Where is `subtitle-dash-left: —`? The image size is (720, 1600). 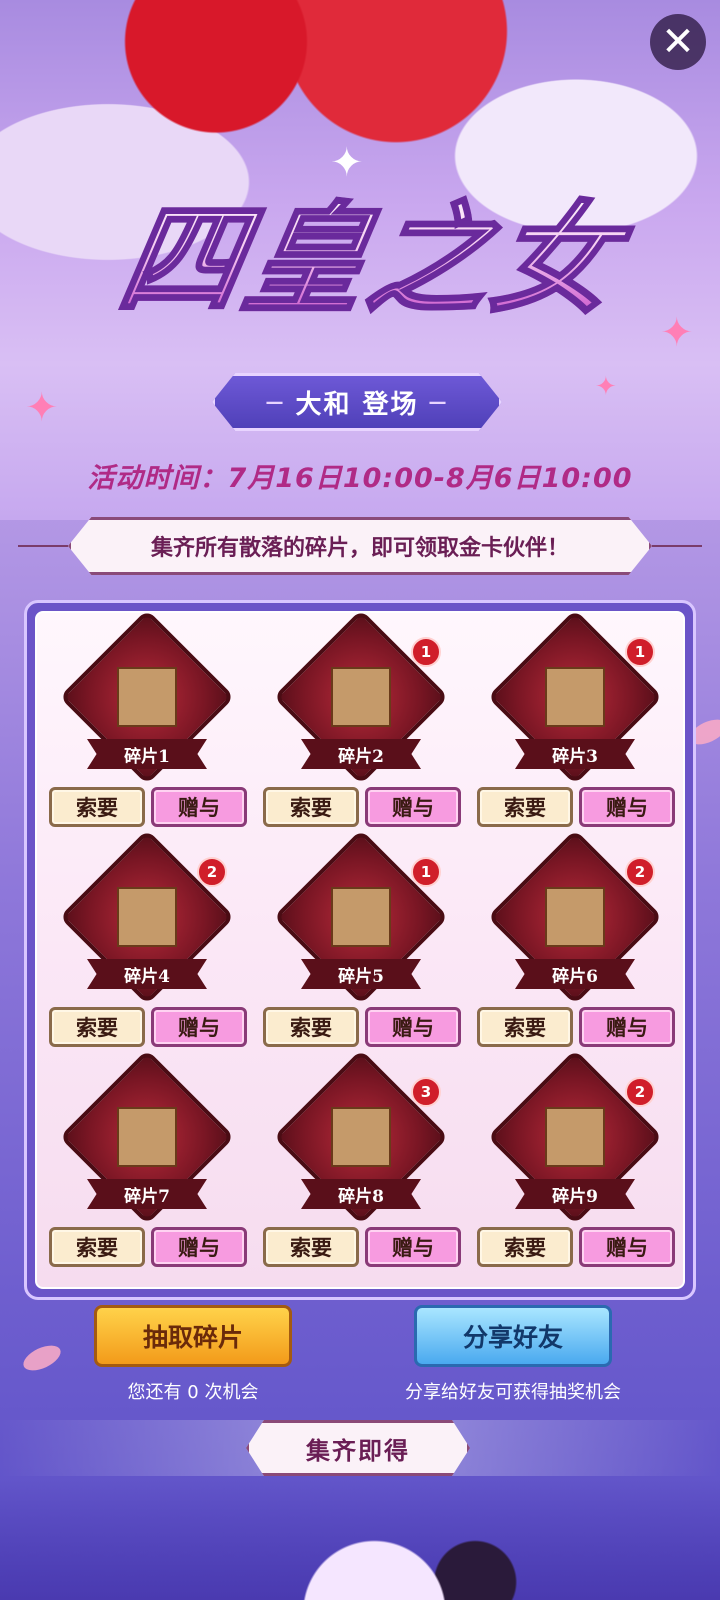 subtitle-dash-left: — is located at coordinates (275, 402).